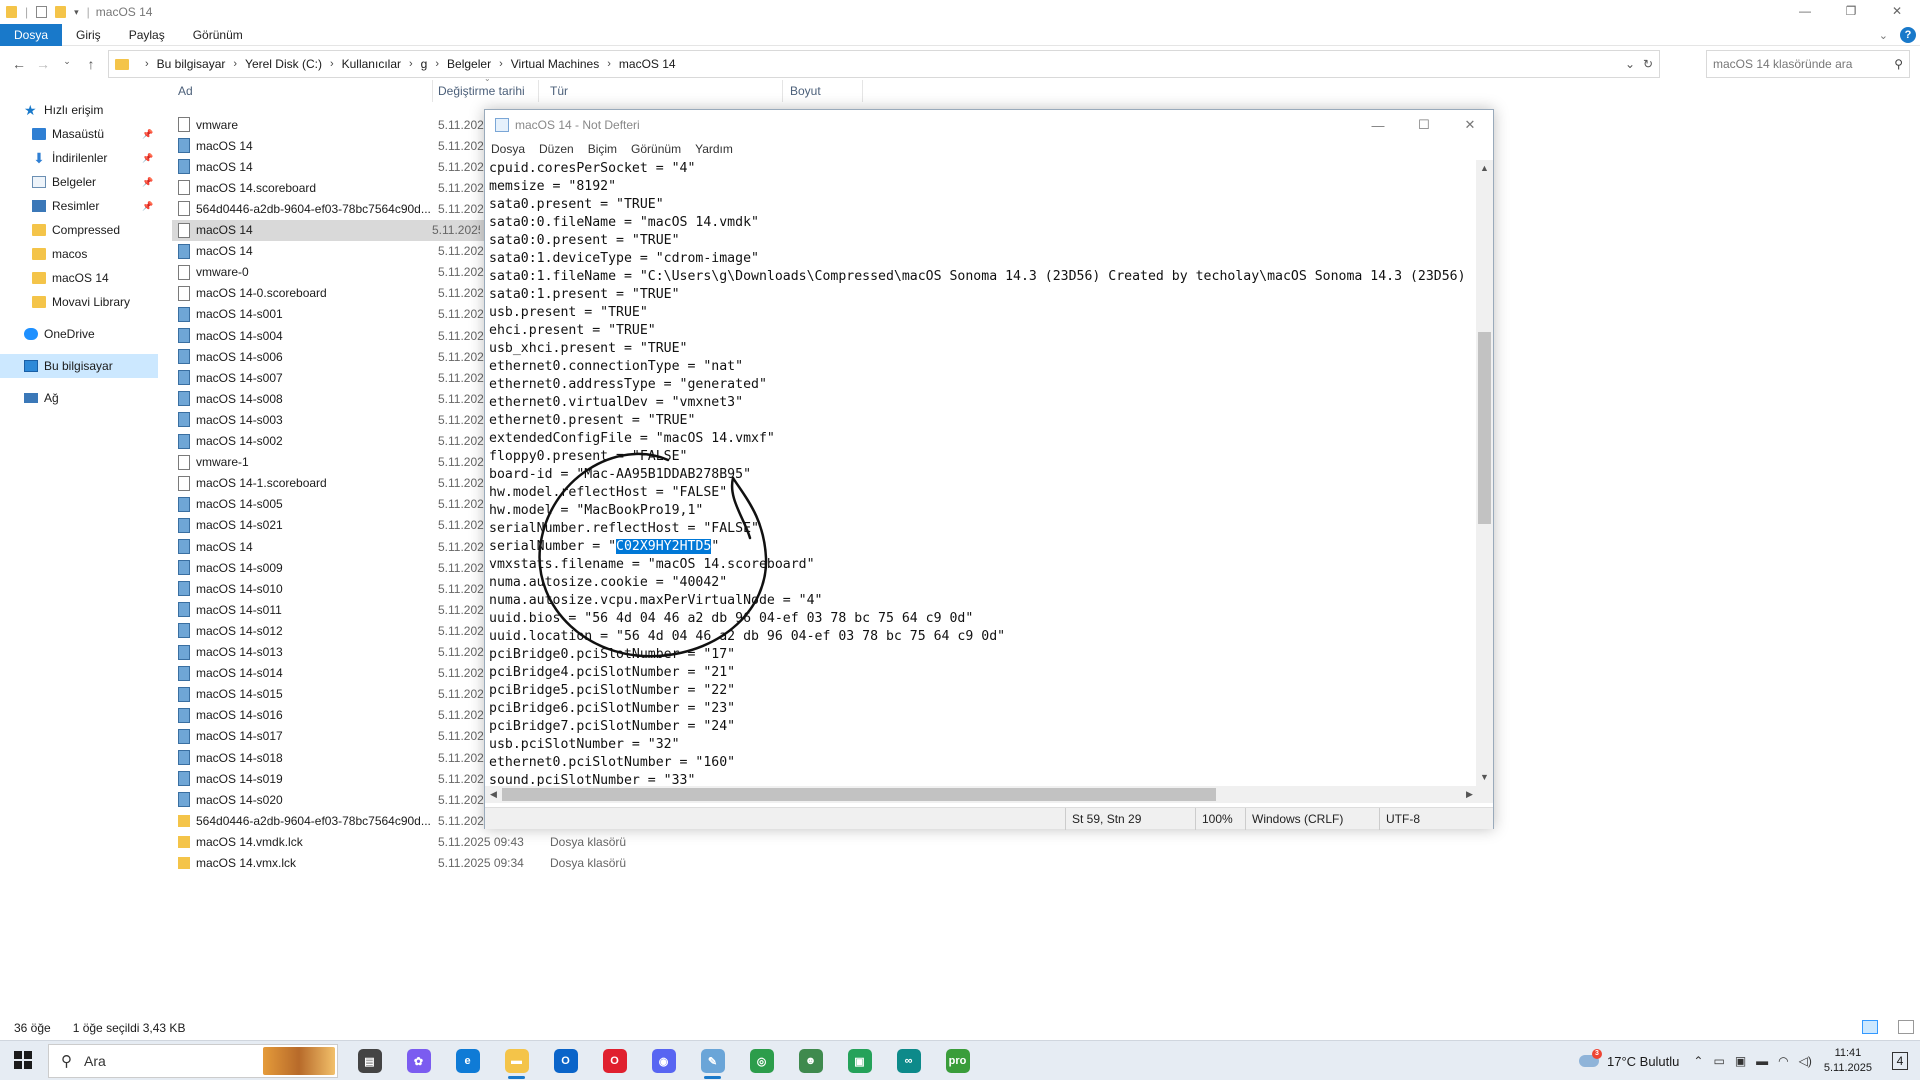 Image resolution: width=1920 pixels, height=1081 pixels. I want to click on large-icons-view-button, so click(1906, 1027).